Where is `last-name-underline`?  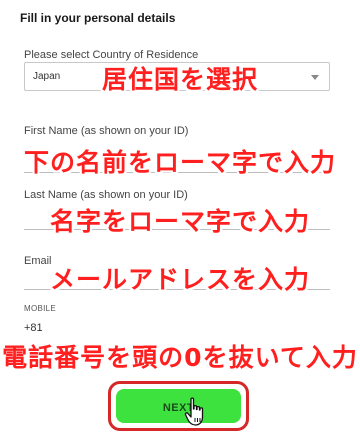
last-name-underline is located at coordinates (177, 229).